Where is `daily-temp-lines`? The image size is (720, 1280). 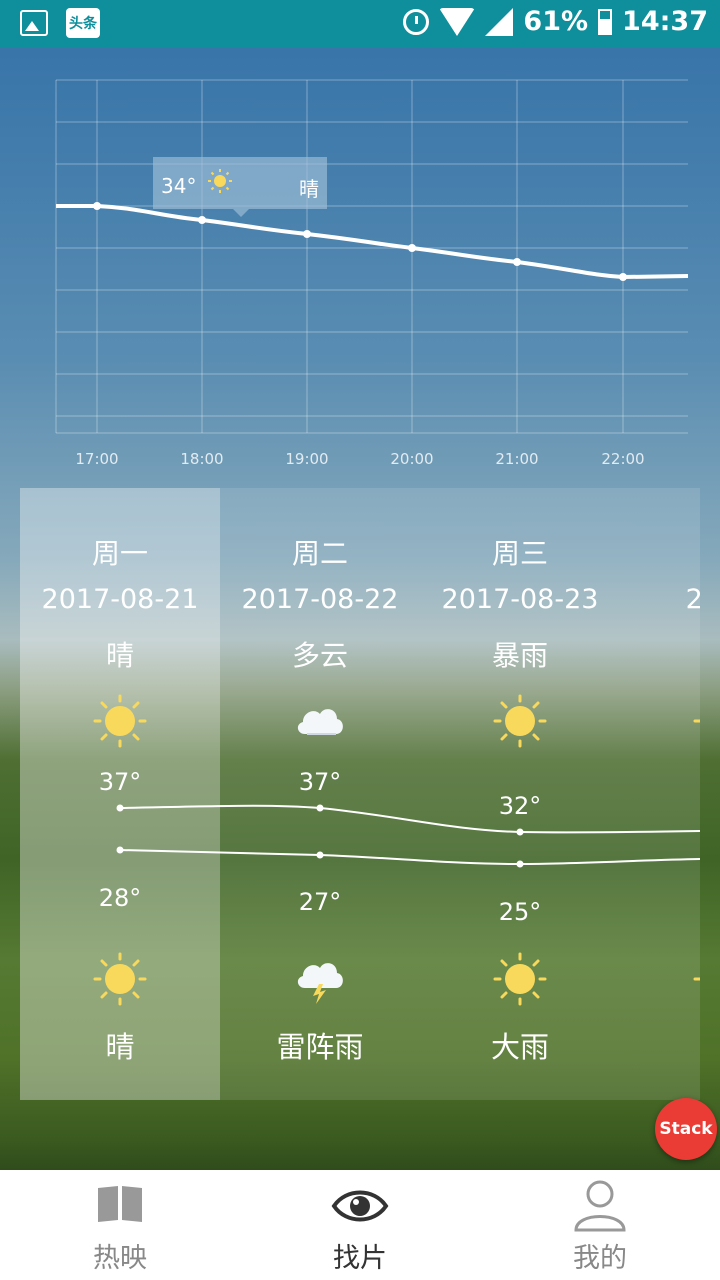
daily-temp-lines is located at coordinates (408, 836).